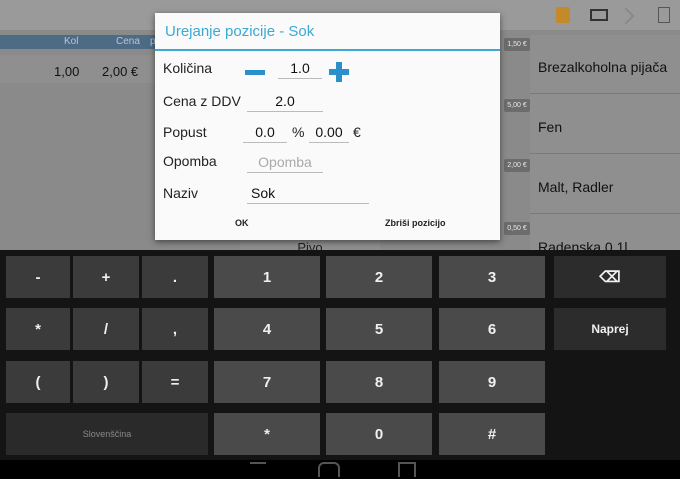 Image resolution: width=680 pixels, height=479 pixels. What do you see at coordinates (258, 469) in the screenshot?
I see `back-icon` at bounding box center [258, 469].